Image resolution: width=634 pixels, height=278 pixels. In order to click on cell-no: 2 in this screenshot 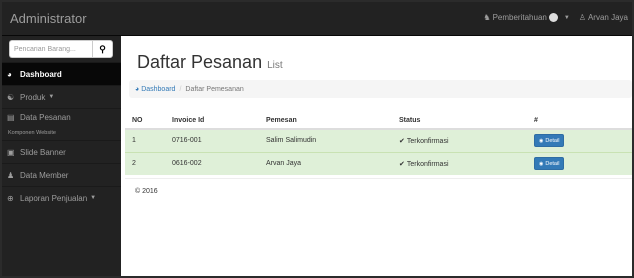, I will do `click(145, 163)`.